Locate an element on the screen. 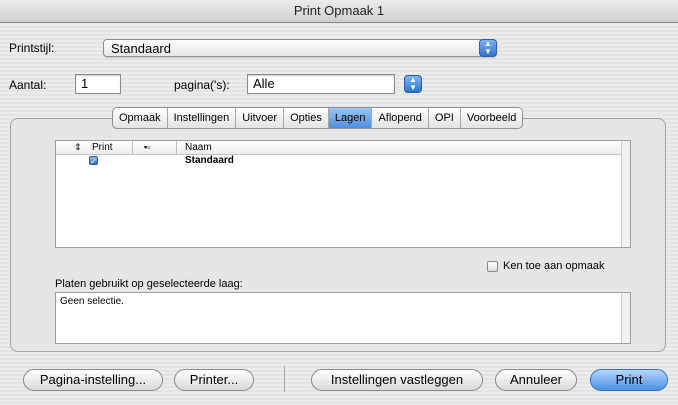 The height and width of the screenshot is (405, 678). button-divider is located at coordinates (284, 379).